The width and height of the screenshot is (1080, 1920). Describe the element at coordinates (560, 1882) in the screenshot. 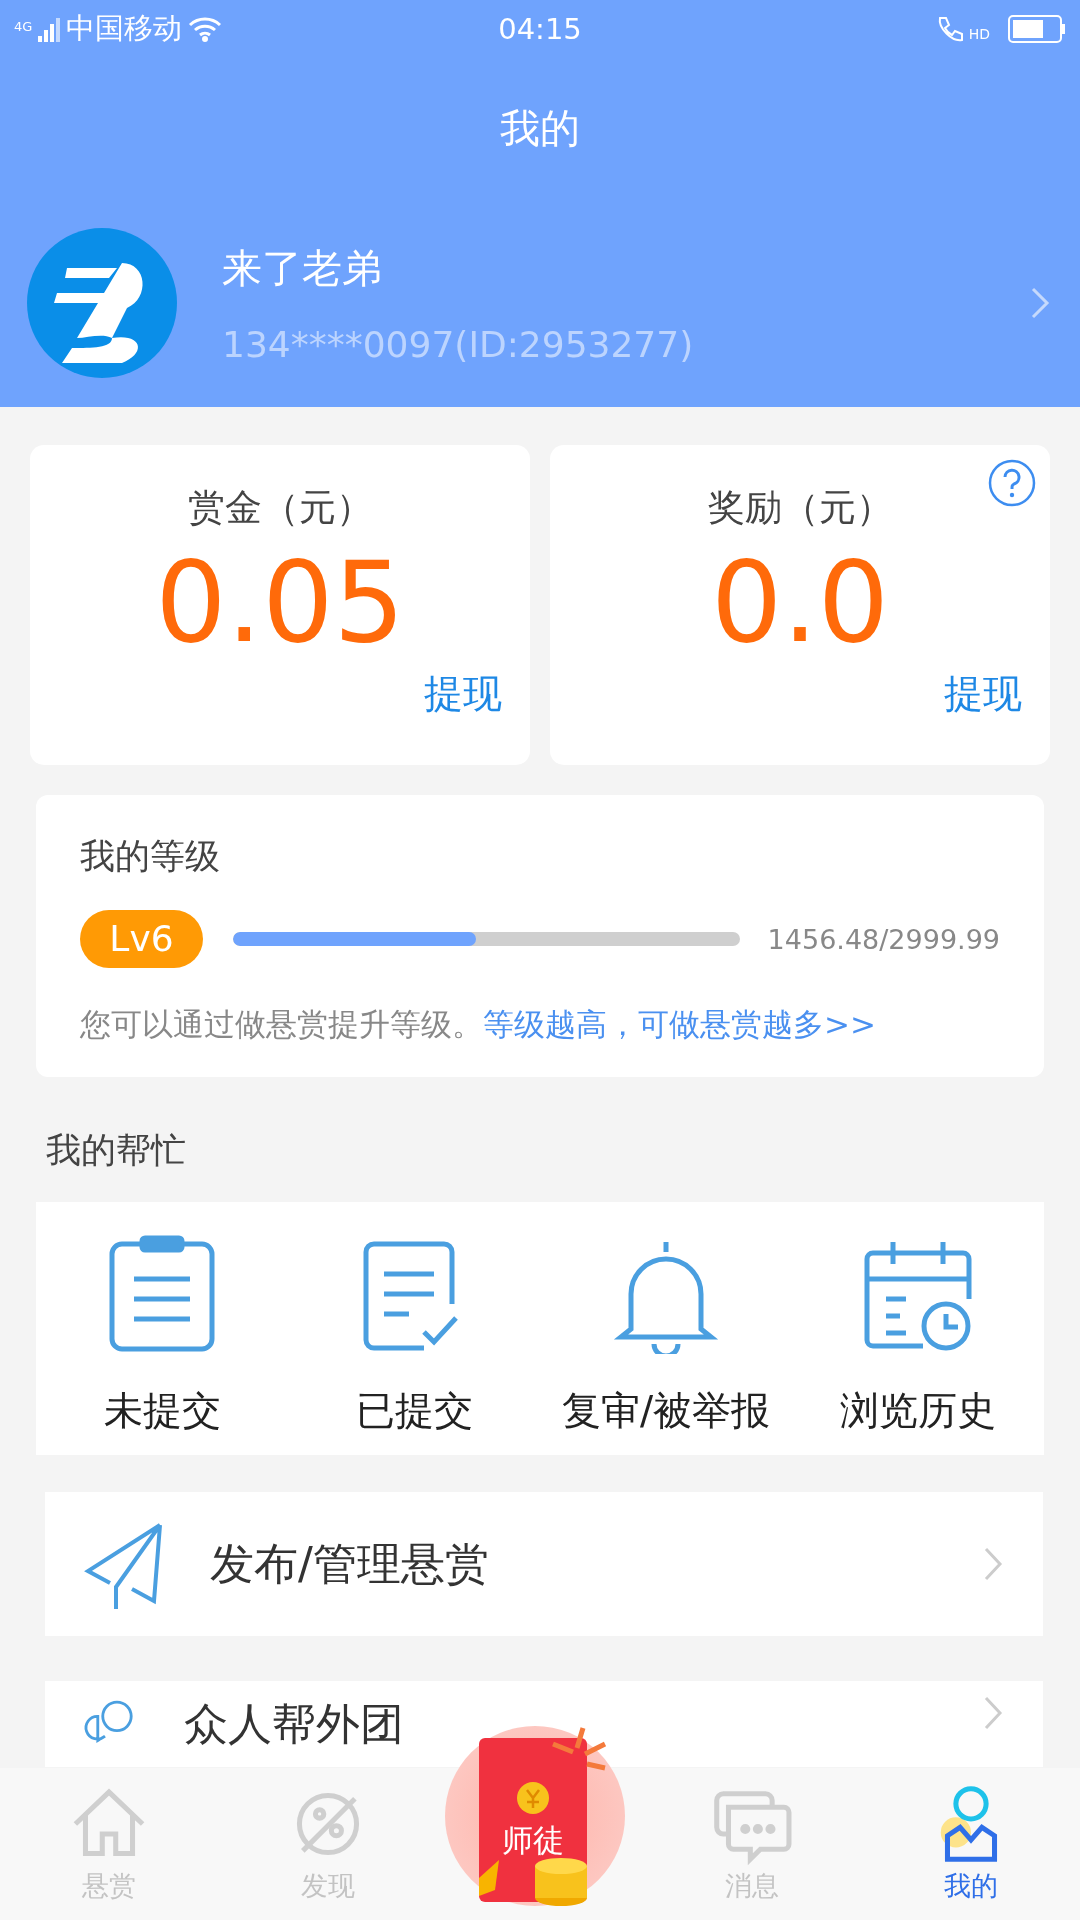

I see `coin-stack-icon` at that location.